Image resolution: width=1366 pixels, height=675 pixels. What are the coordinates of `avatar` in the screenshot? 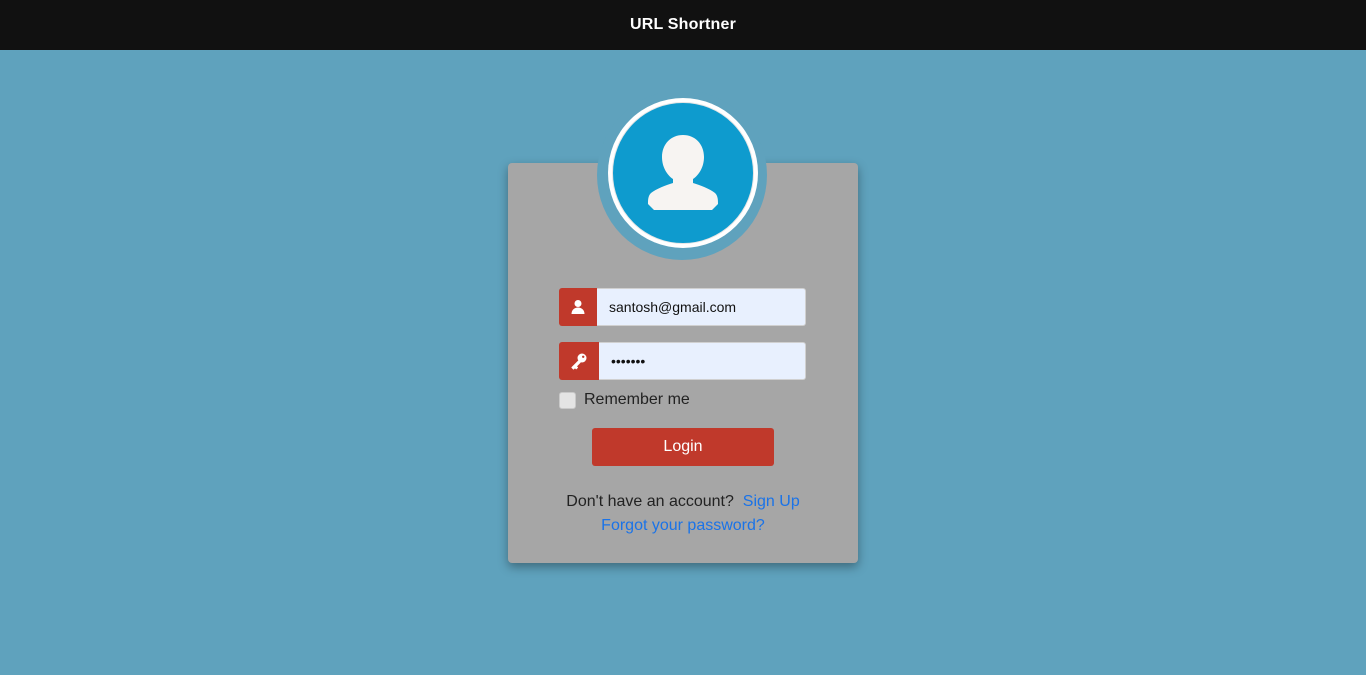 It's located at (683, 173).